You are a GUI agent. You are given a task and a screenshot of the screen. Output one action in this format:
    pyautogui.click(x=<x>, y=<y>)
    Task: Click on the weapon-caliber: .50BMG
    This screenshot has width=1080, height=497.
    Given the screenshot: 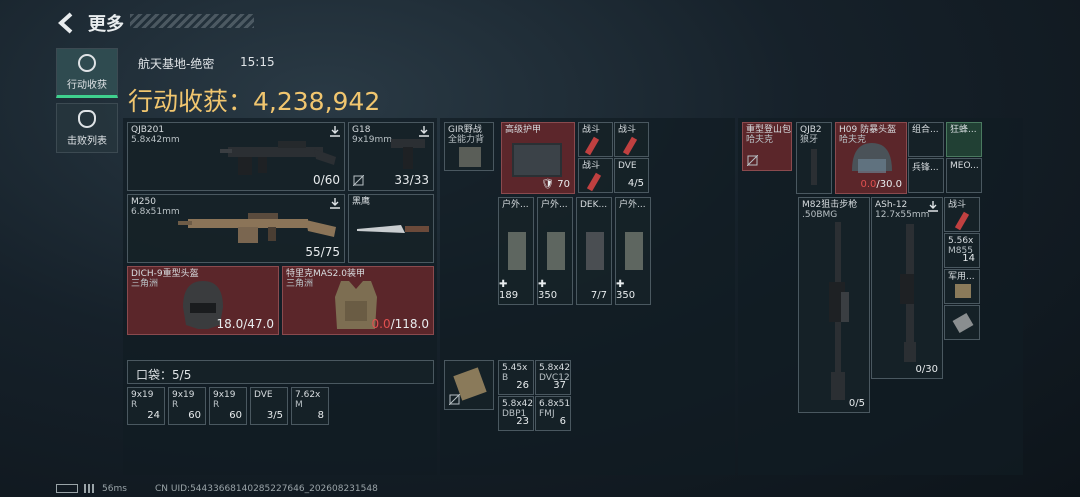 What is the action you would take?
    pyautogui.click(x=820, y=215)
    